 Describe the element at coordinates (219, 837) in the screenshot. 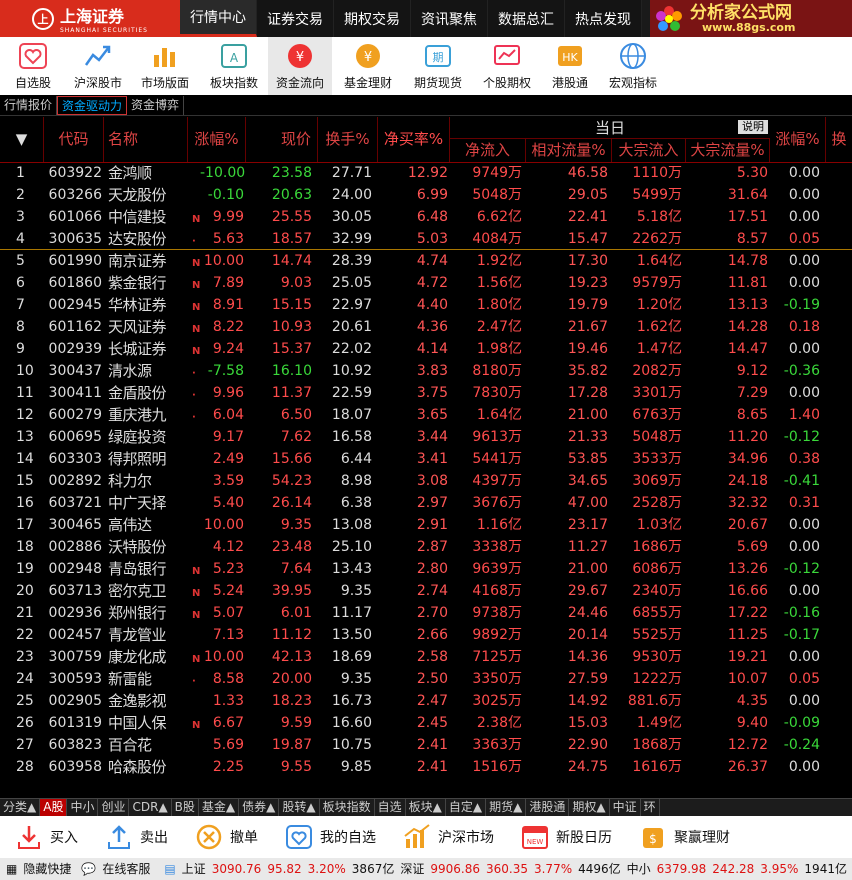

I see `cancel-order-button: 撤单` at that location.